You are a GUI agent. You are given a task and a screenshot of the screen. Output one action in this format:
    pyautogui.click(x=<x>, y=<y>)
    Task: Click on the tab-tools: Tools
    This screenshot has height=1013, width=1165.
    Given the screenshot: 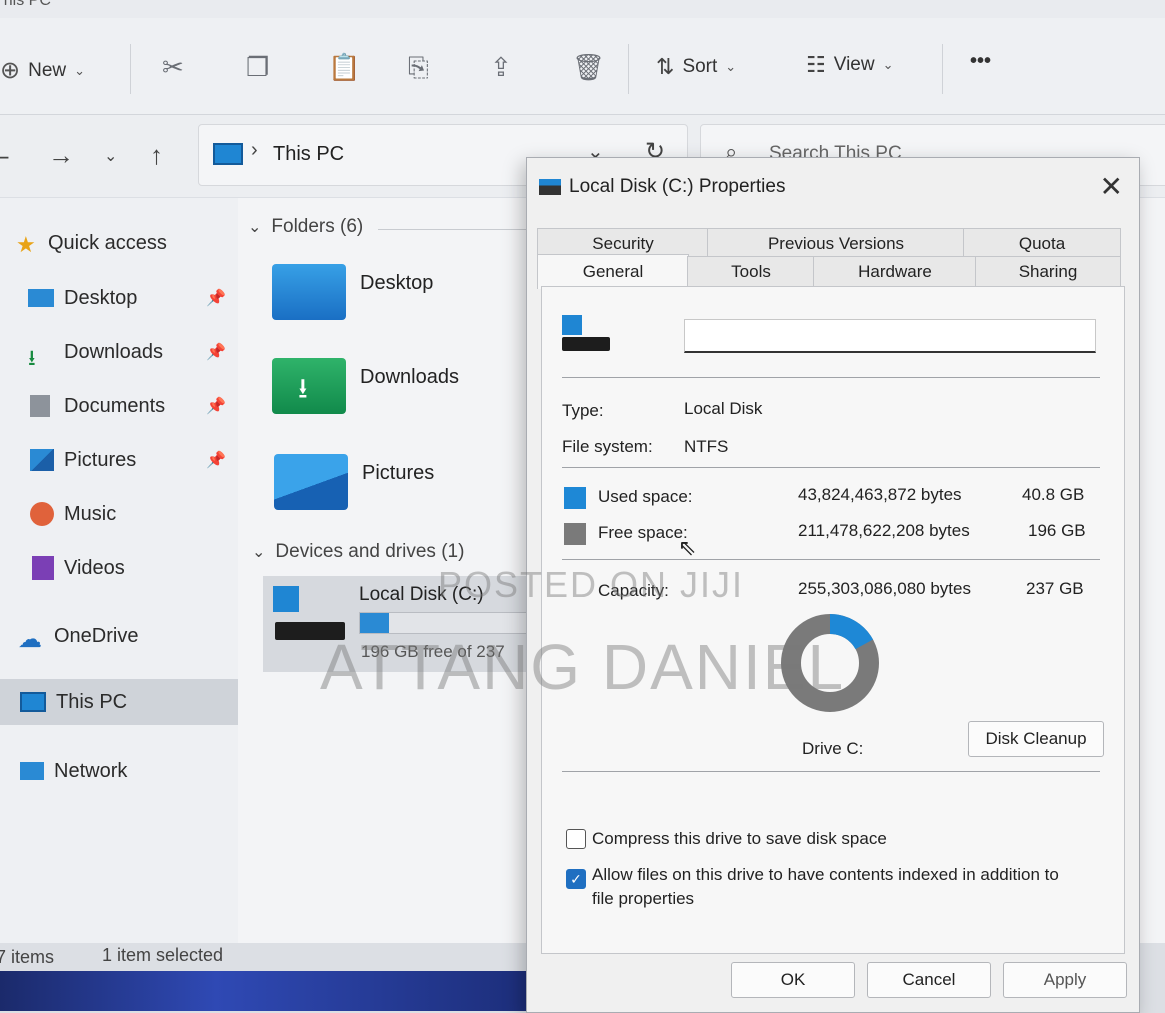 What is the action you would take?
    pyautogui.click(x=751, y=271)
    